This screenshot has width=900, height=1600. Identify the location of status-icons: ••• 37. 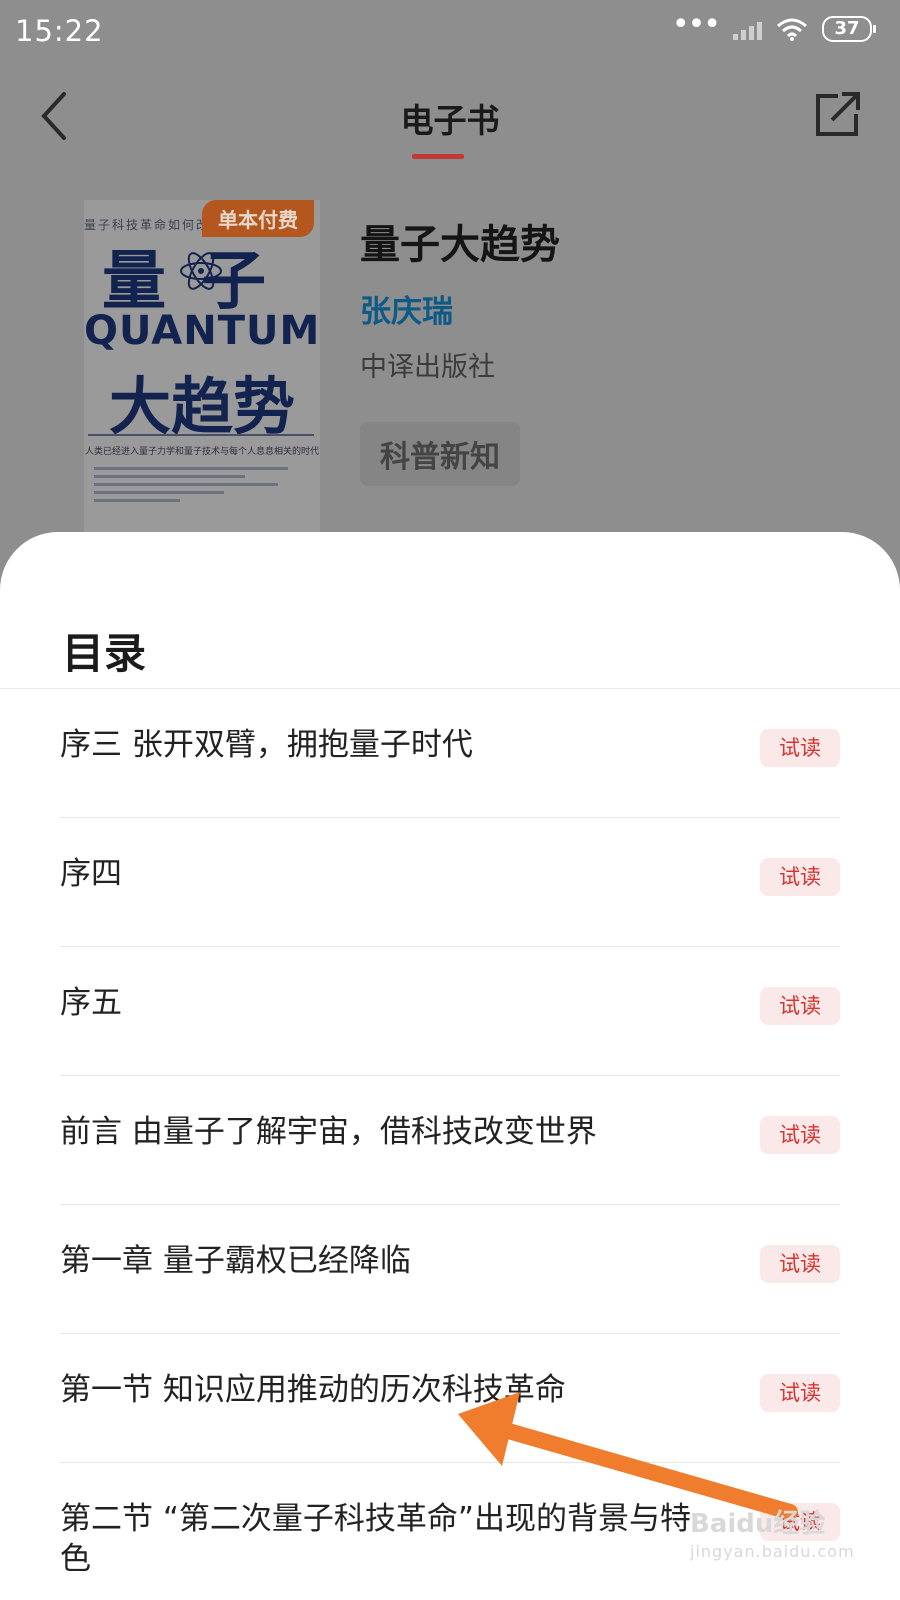
(773, 24).